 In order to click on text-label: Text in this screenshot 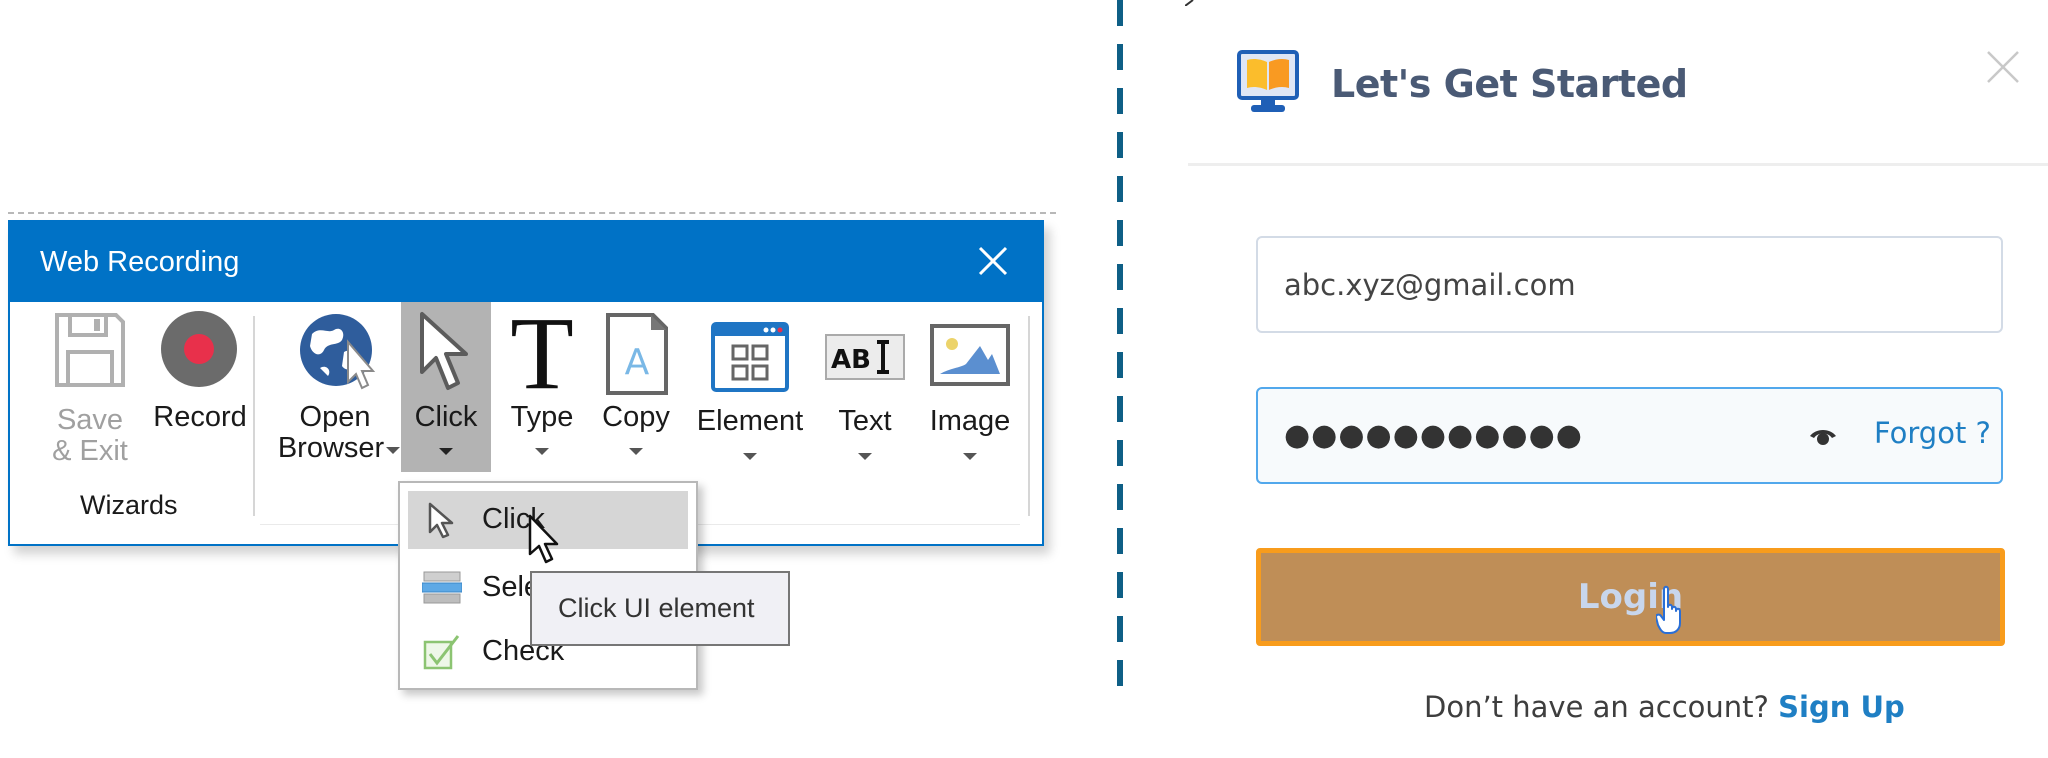, I will do `click(865, 421)`.